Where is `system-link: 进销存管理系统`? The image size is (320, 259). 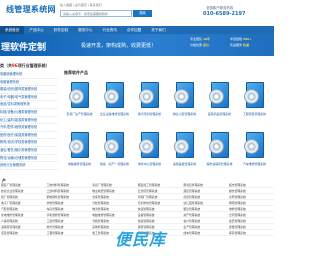 system-link: 进销存管理系统 is located at coordinates (23, 228).